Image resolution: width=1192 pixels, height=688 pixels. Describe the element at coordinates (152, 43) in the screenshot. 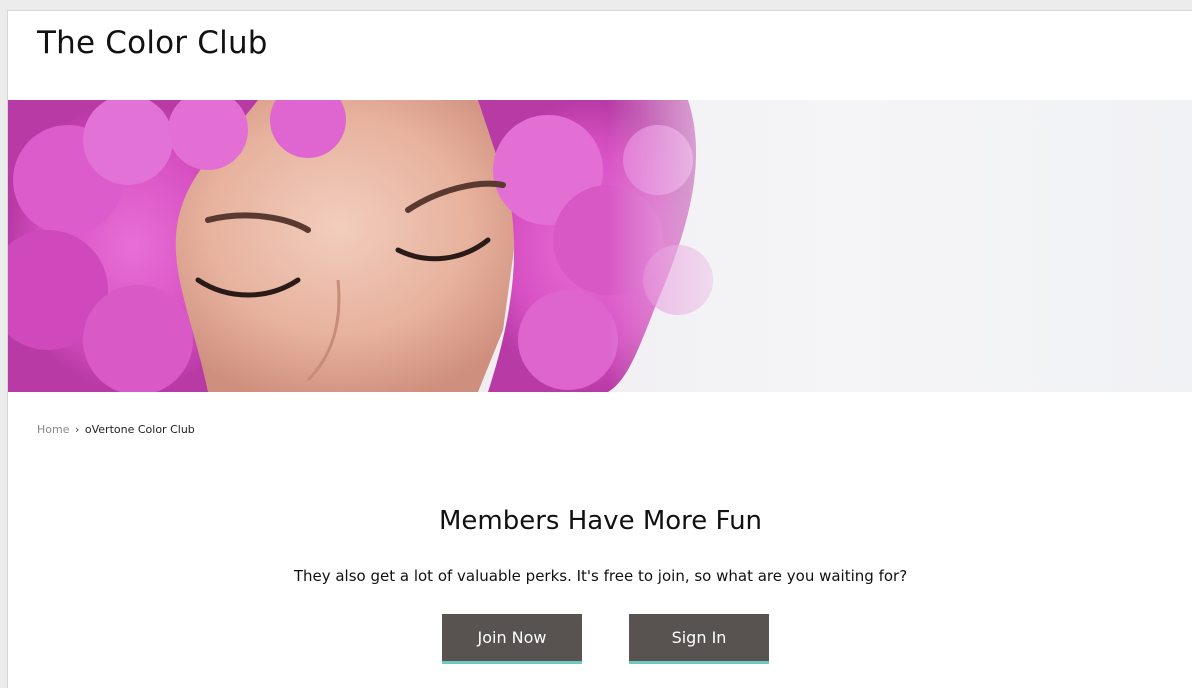

I see `site-title: The Color Club` at that location.